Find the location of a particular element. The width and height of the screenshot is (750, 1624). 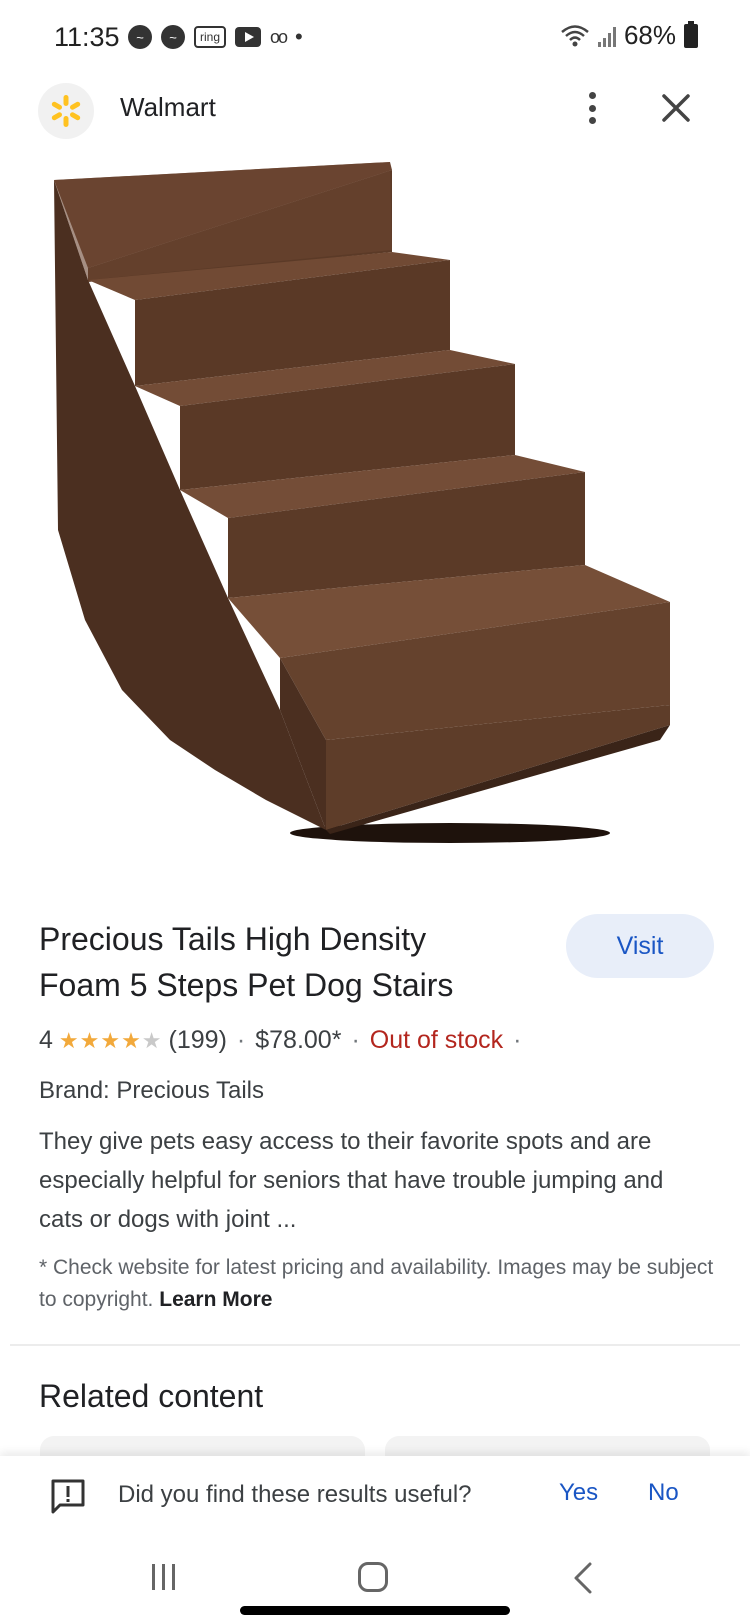

more-notifications-icon: • is located at coordinates (299, 36).